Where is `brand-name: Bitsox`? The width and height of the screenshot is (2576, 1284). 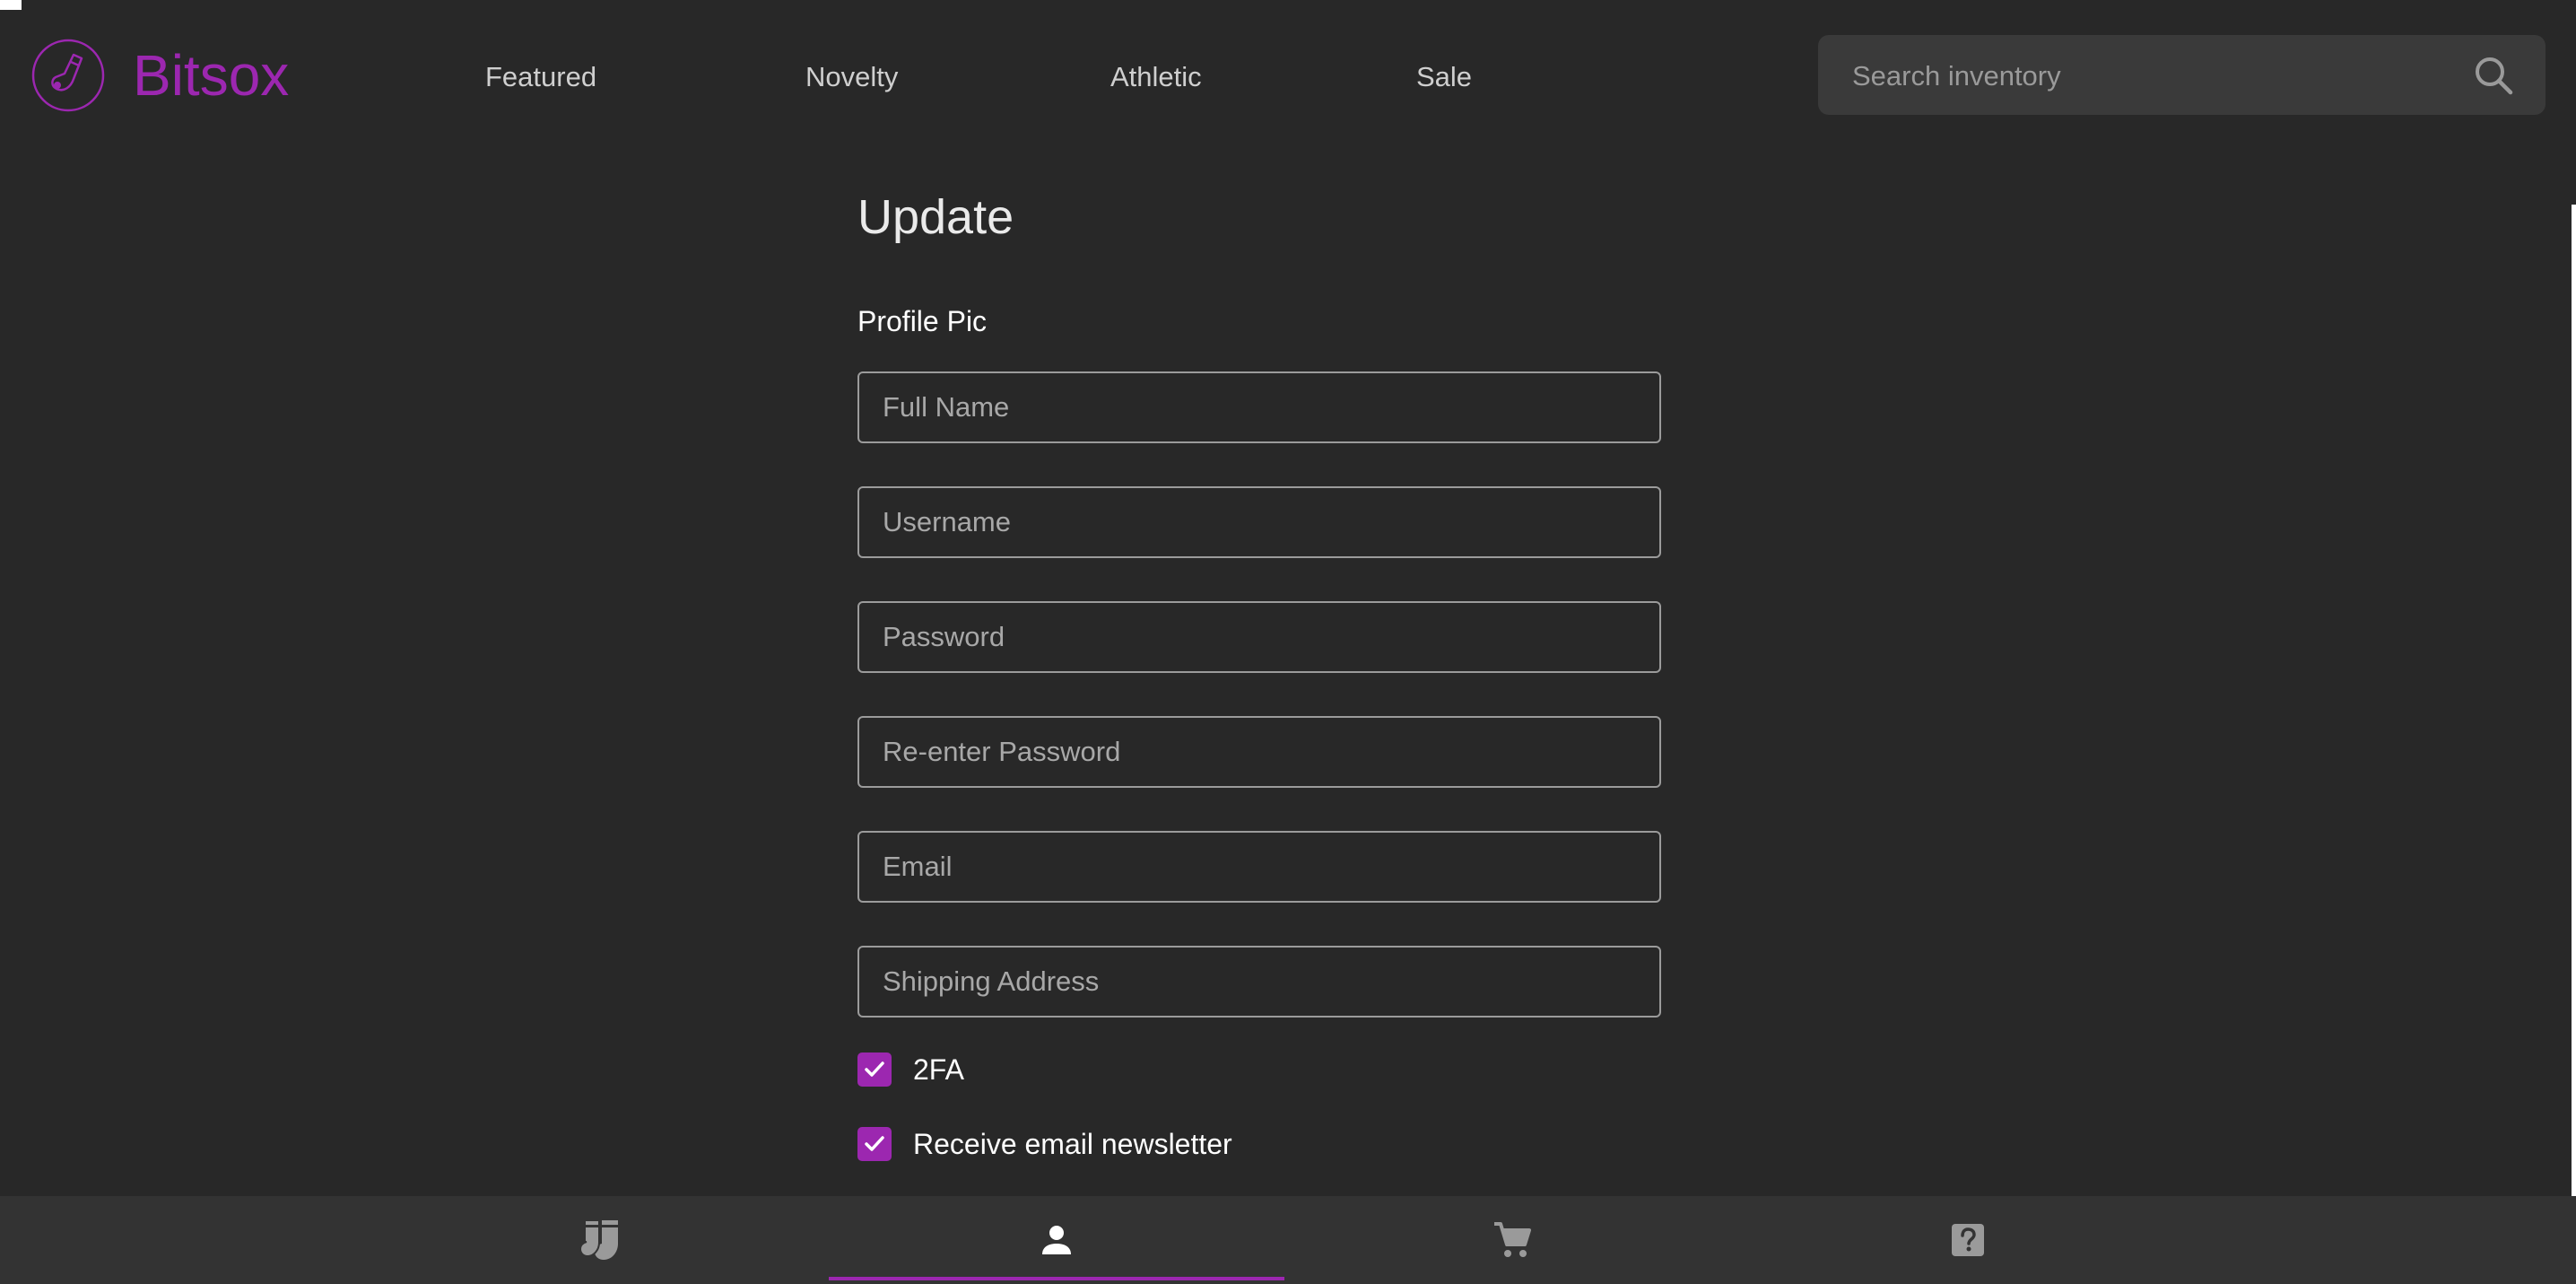
brand-name: Bitsox is located at coordinates (211, 75).